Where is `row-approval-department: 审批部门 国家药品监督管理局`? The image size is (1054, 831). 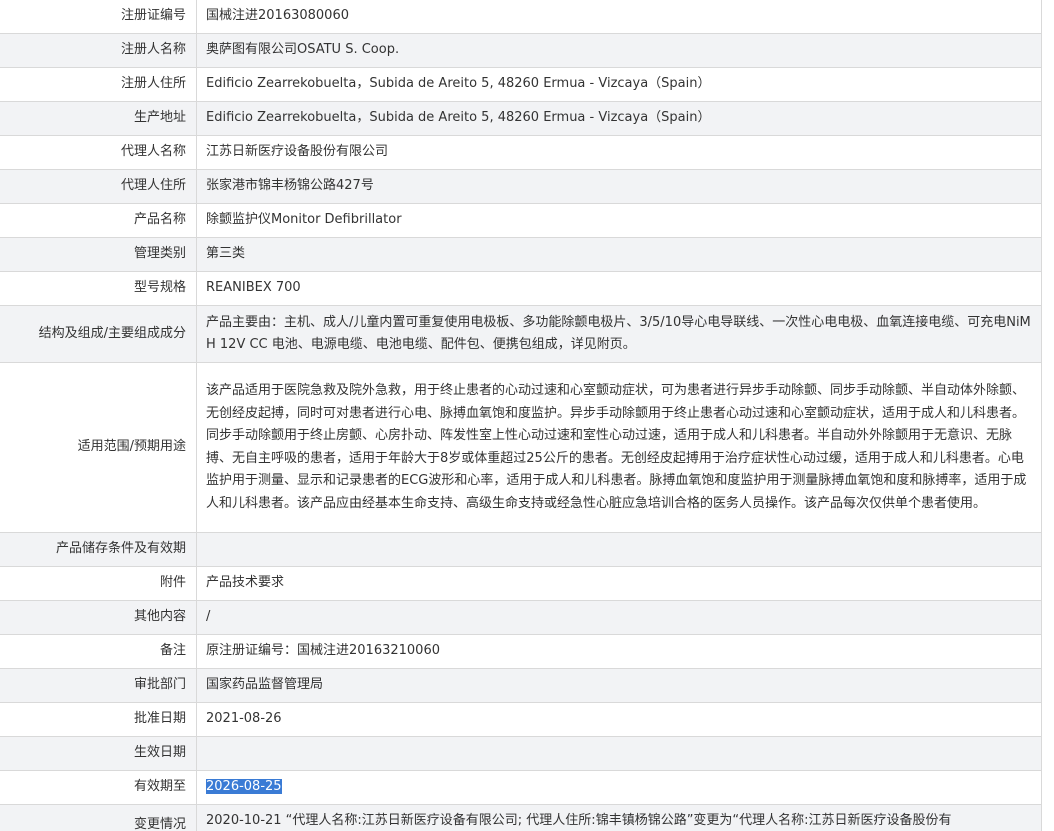
row-approval-department: 审批部门 国家药品监督管理局 is located at coordinates (521, 685).